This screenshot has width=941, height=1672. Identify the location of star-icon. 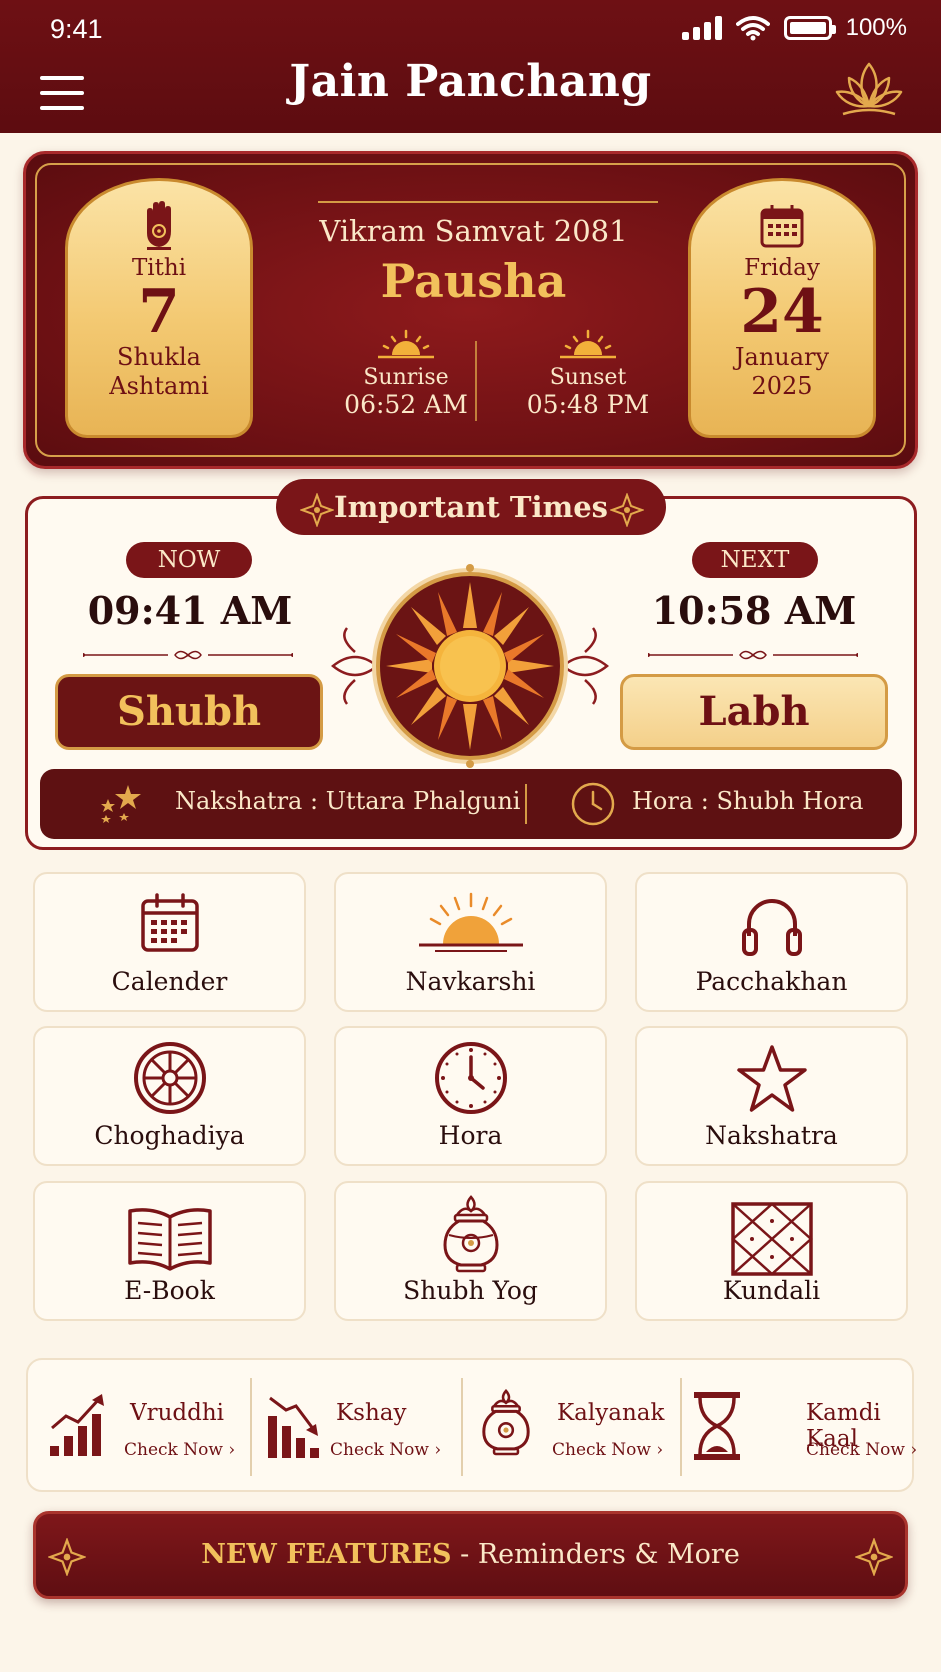
(771, 1078).